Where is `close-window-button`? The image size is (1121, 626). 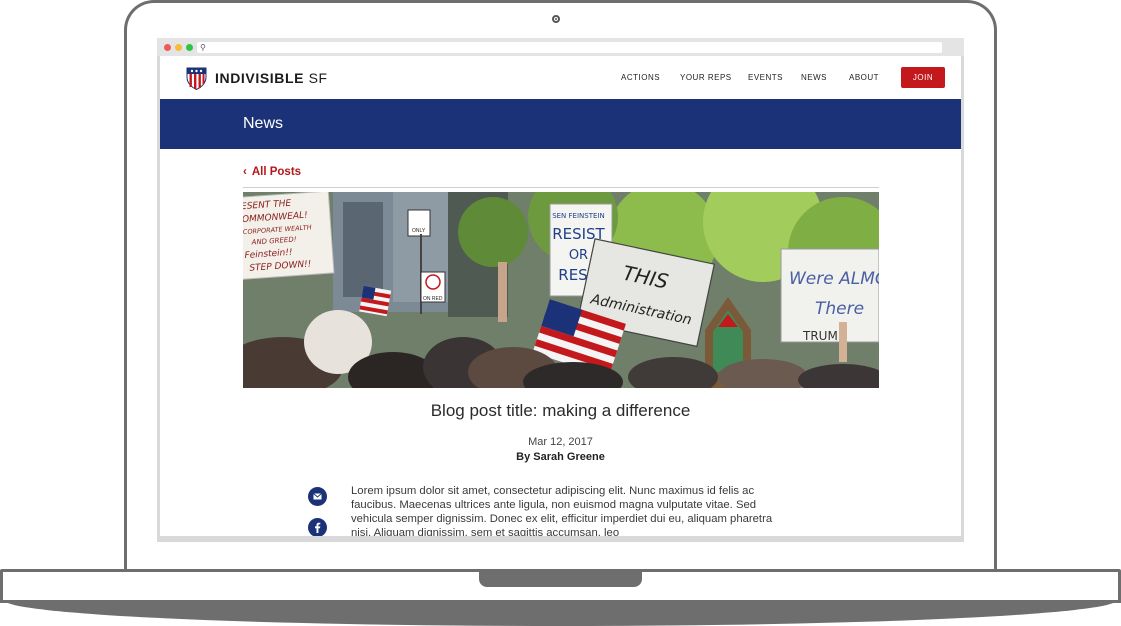
close-window-button is located at coordinates (167, 47).